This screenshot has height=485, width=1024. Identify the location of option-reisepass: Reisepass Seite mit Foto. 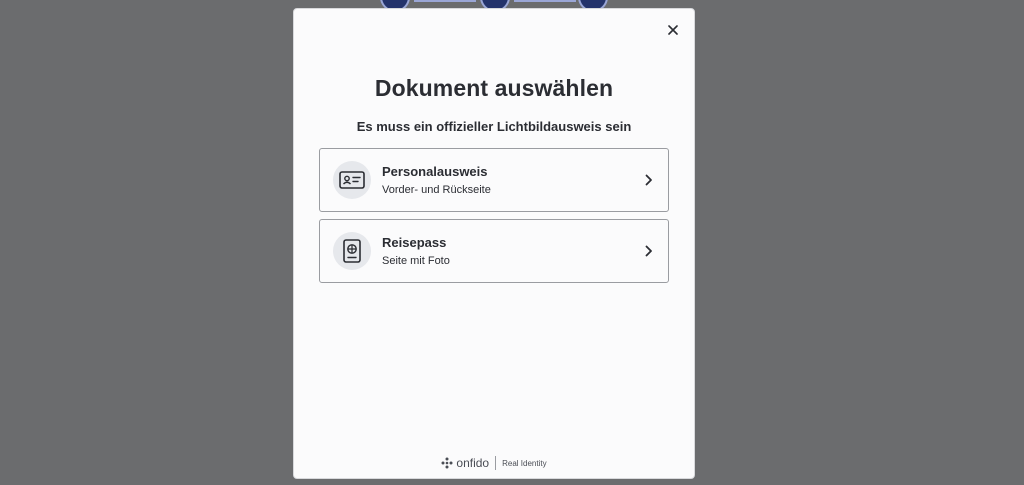
(494, 251).